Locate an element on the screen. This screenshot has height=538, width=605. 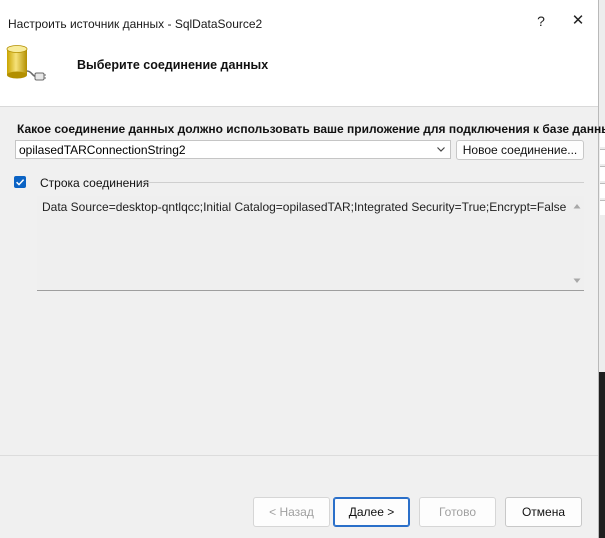
next-button: Далее > is located at coordinates (371, 512).